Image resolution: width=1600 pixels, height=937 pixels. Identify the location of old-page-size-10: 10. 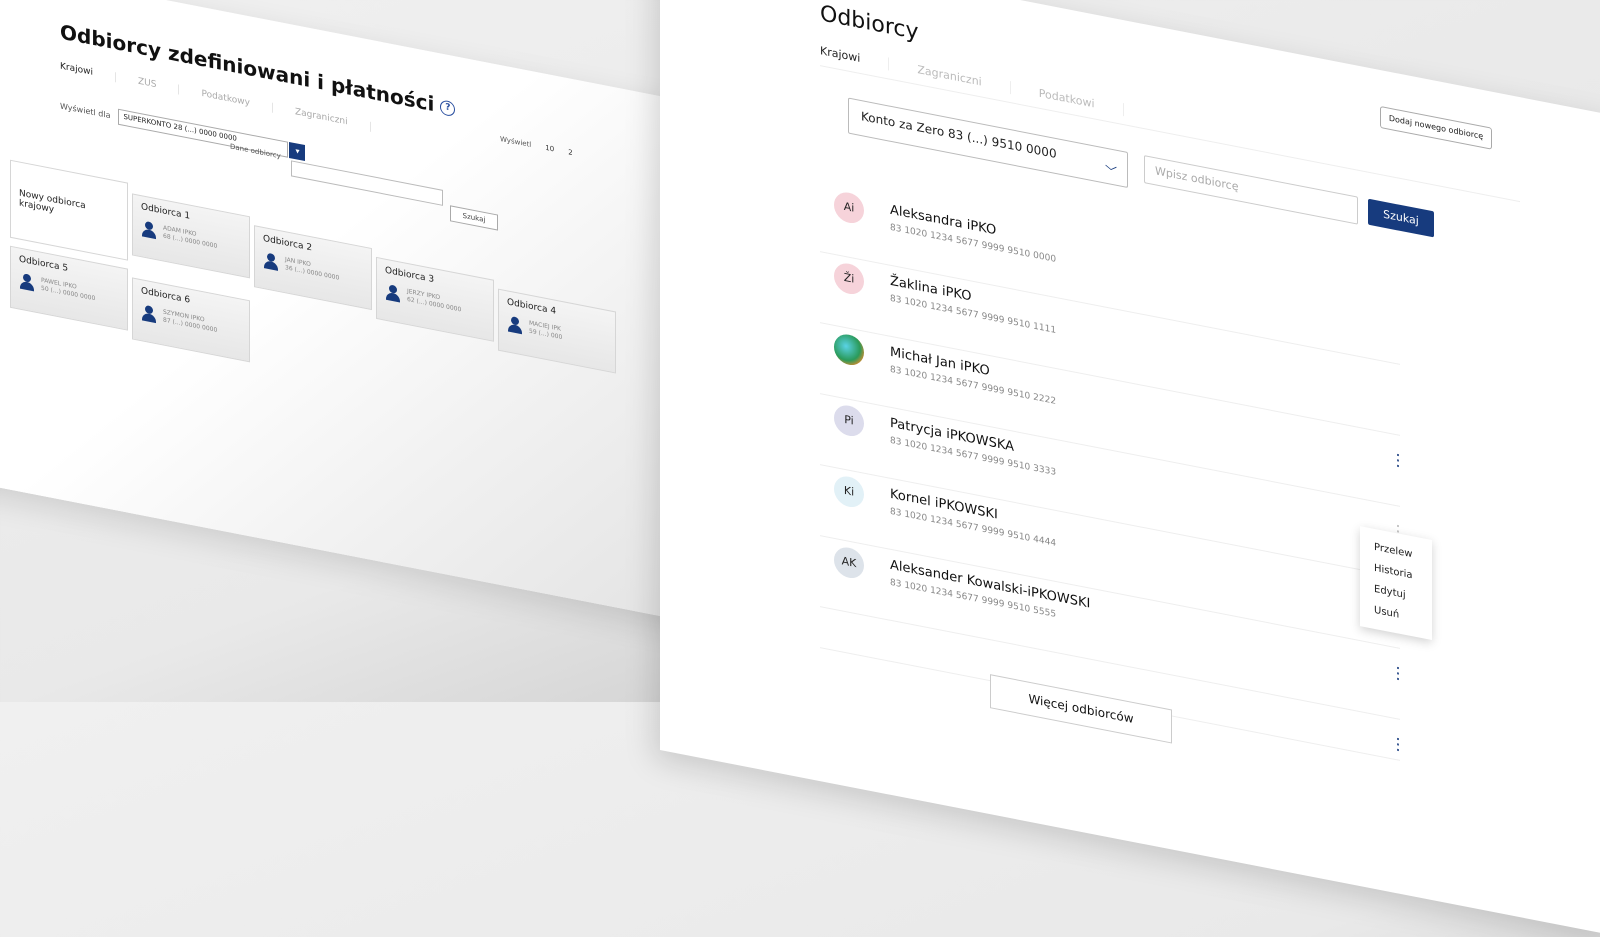
(549, 149).